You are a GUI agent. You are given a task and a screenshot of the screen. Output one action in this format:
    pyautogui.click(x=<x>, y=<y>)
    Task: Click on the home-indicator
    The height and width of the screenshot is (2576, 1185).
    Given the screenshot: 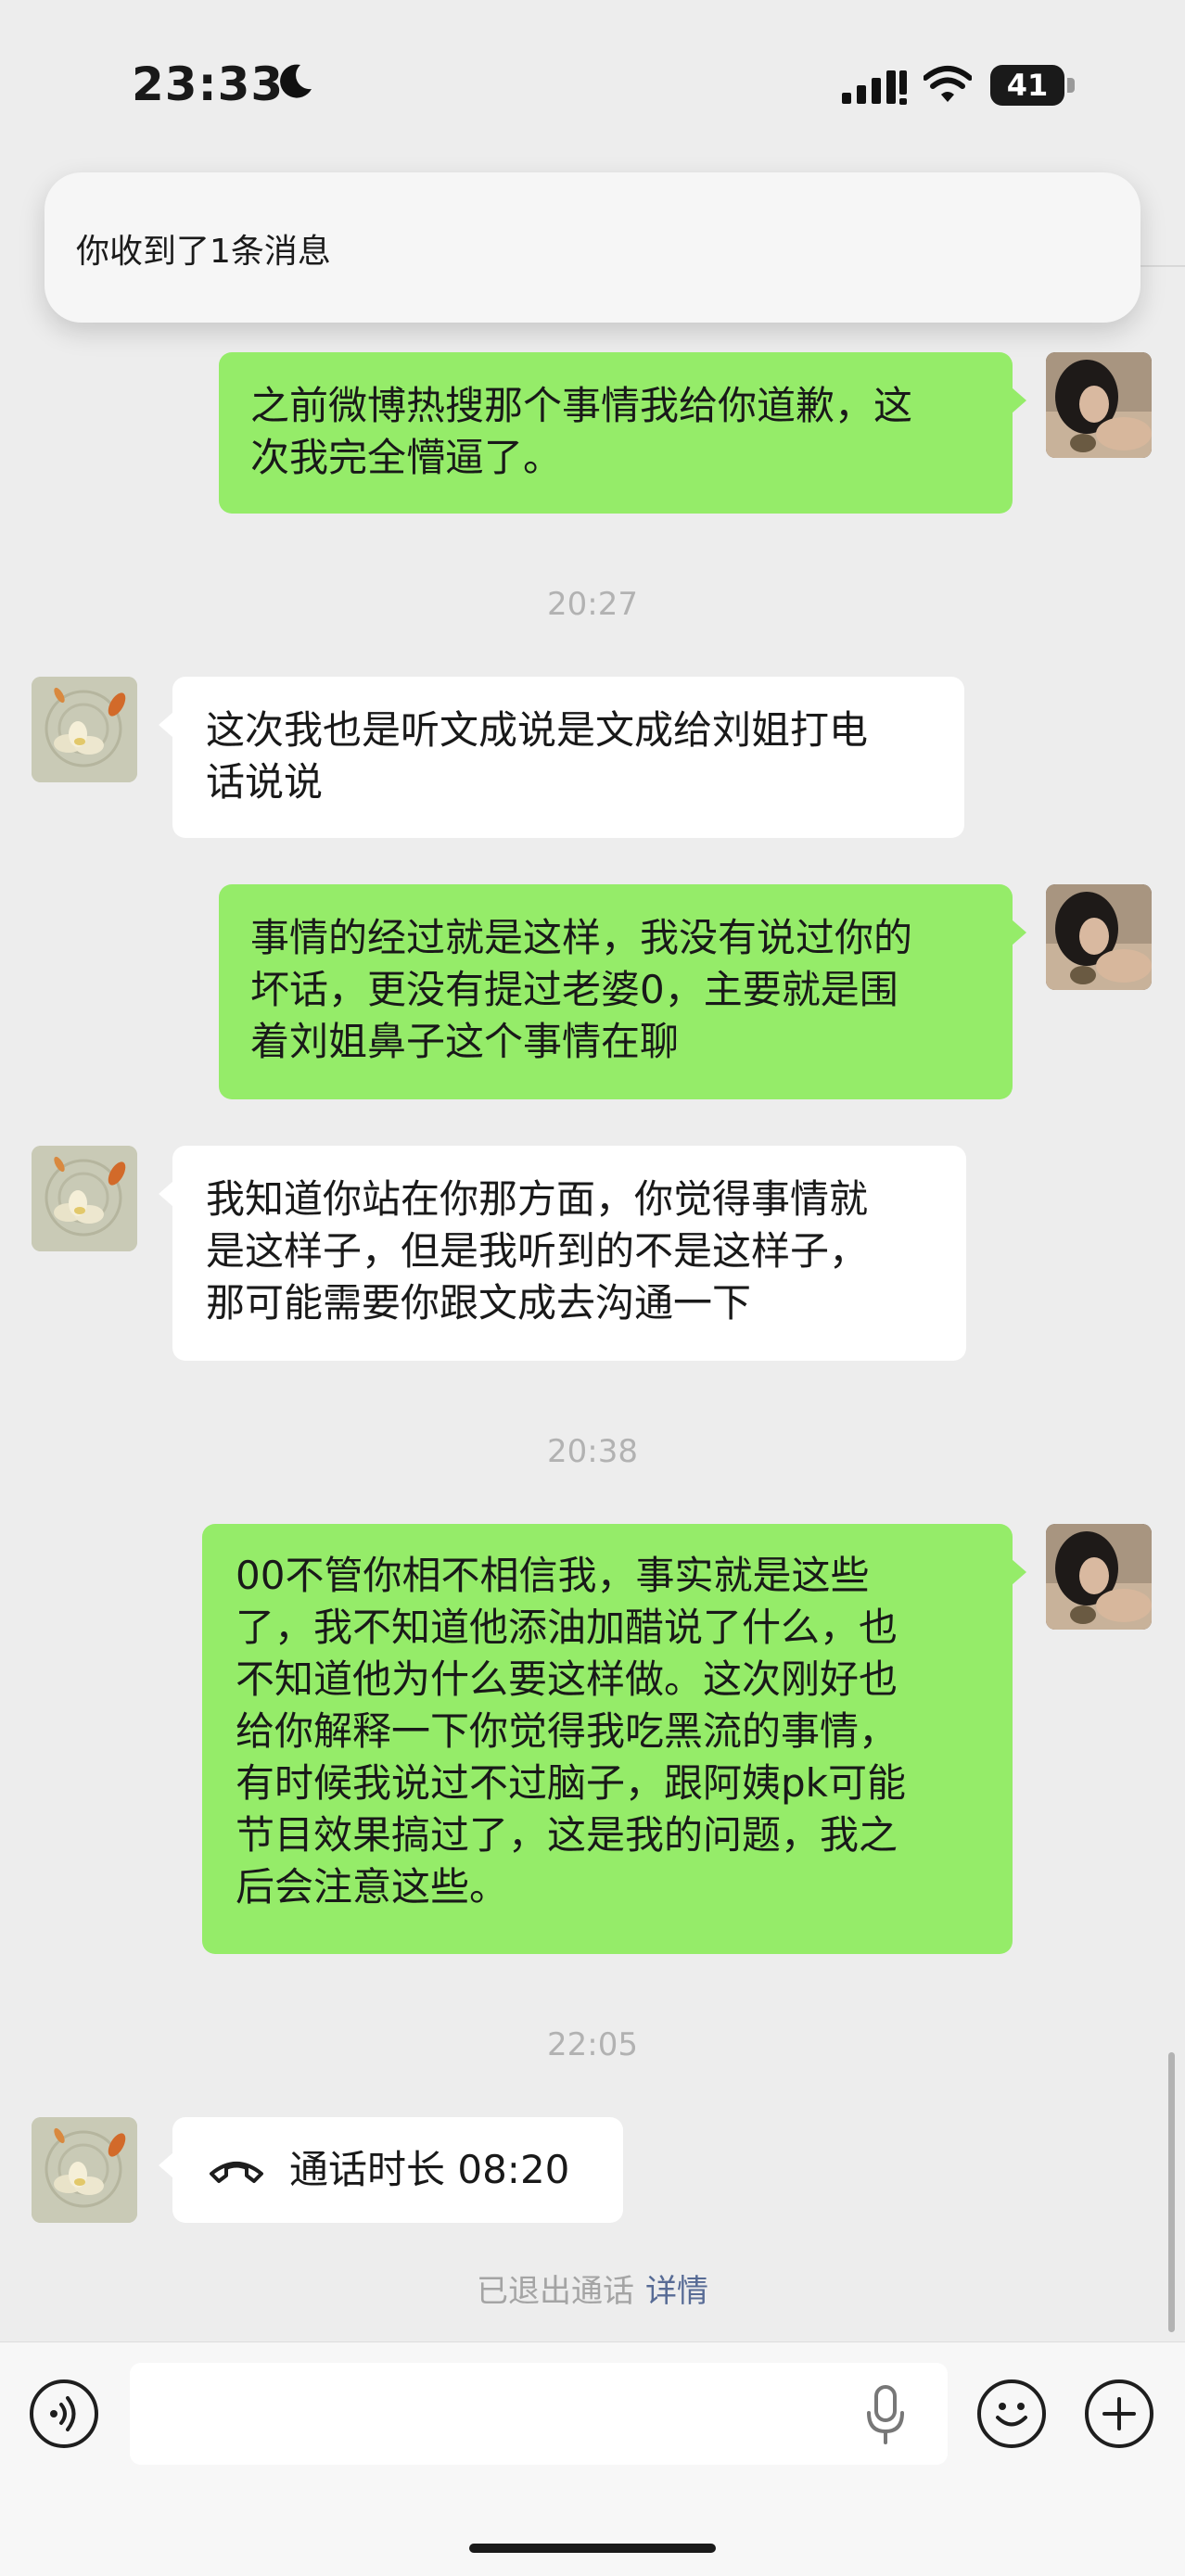 What is the action you would take?
    pyautogui.click(x=592, y=2548)
    